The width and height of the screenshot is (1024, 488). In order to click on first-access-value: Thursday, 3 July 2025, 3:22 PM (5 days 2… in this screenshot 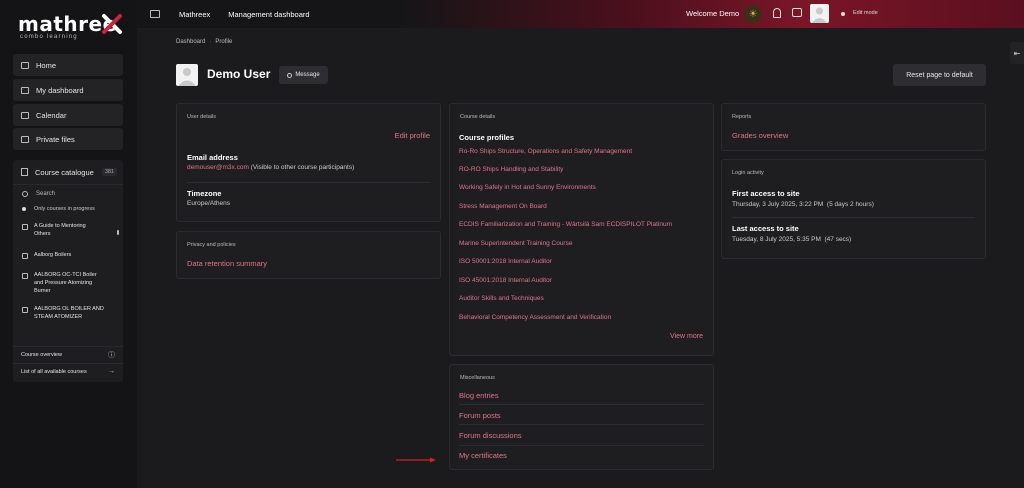, I will do `click(803, 204)`.